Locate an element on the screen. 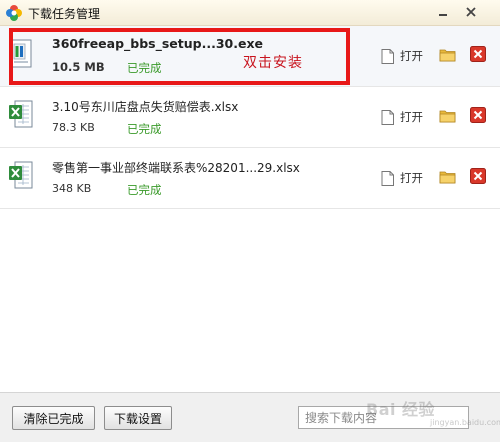  clear-completed-button: 清除已完成 is located at coordinates (53, 418).